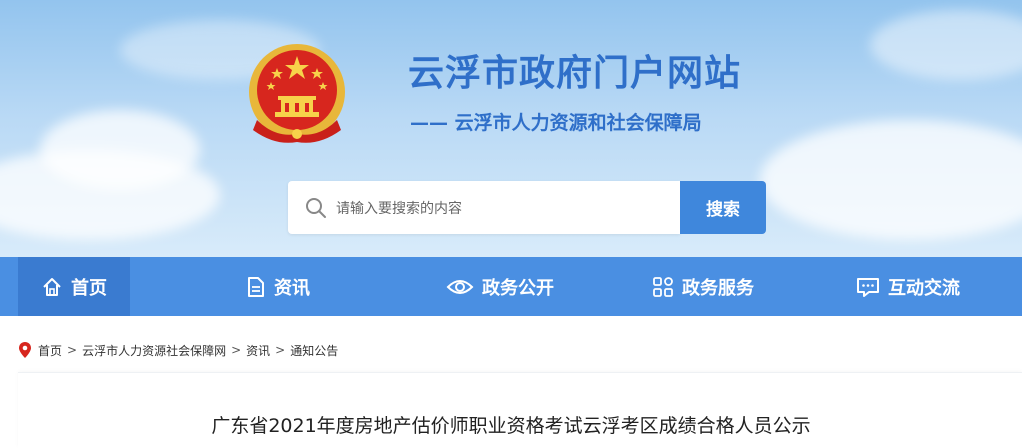 The image size is (1022, 448). I want to click on grid-icon, so click(663, 286).